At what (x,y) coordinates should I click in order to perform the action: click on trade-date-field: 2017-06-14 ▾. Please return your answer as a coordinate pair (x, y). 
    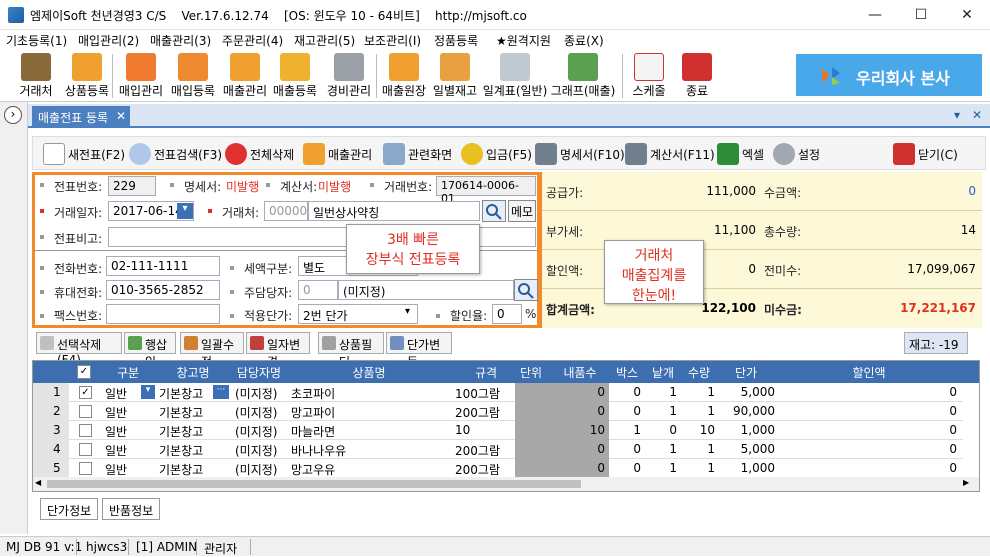
    Looking at the image, I should click on (151, 211).